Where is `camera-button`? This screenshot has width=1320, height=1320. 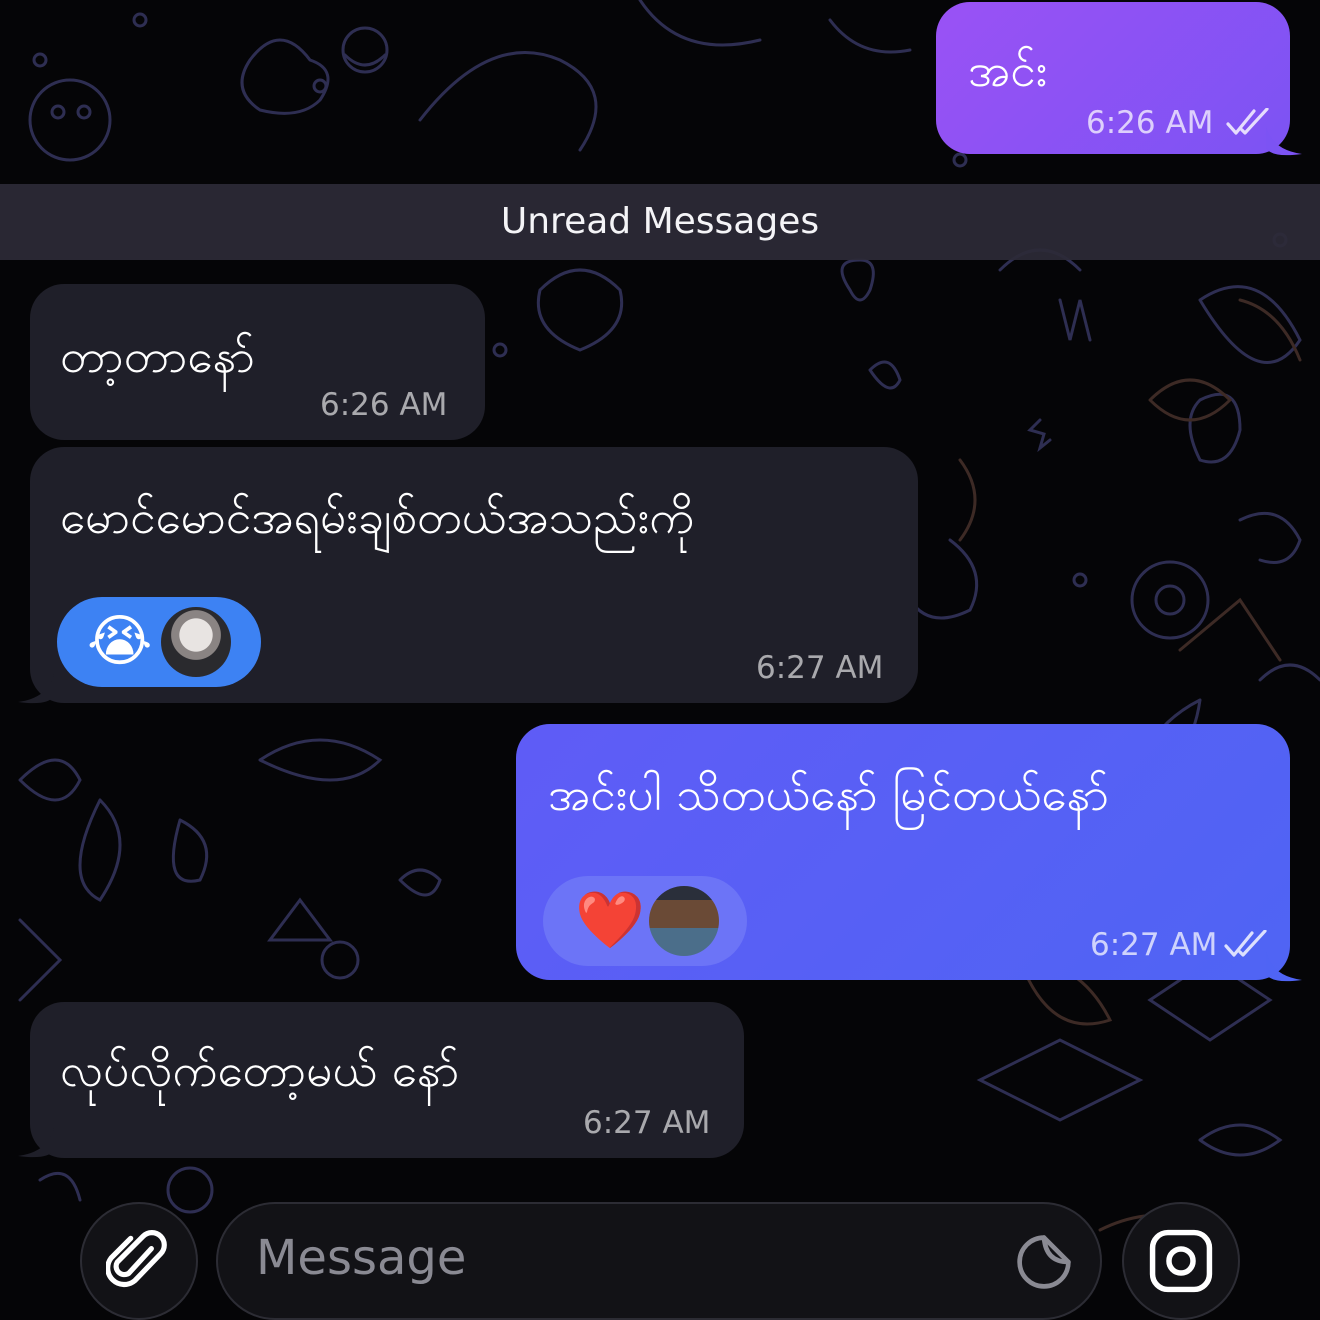
camera-button is located at coordinates (1181, 1261).